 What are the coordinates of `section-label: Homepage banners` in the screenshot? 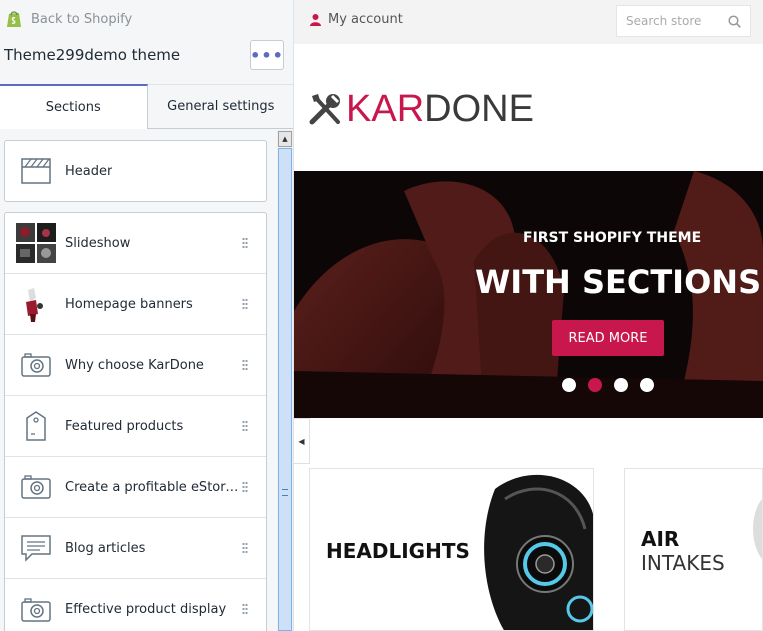 It's located at (129, 304).